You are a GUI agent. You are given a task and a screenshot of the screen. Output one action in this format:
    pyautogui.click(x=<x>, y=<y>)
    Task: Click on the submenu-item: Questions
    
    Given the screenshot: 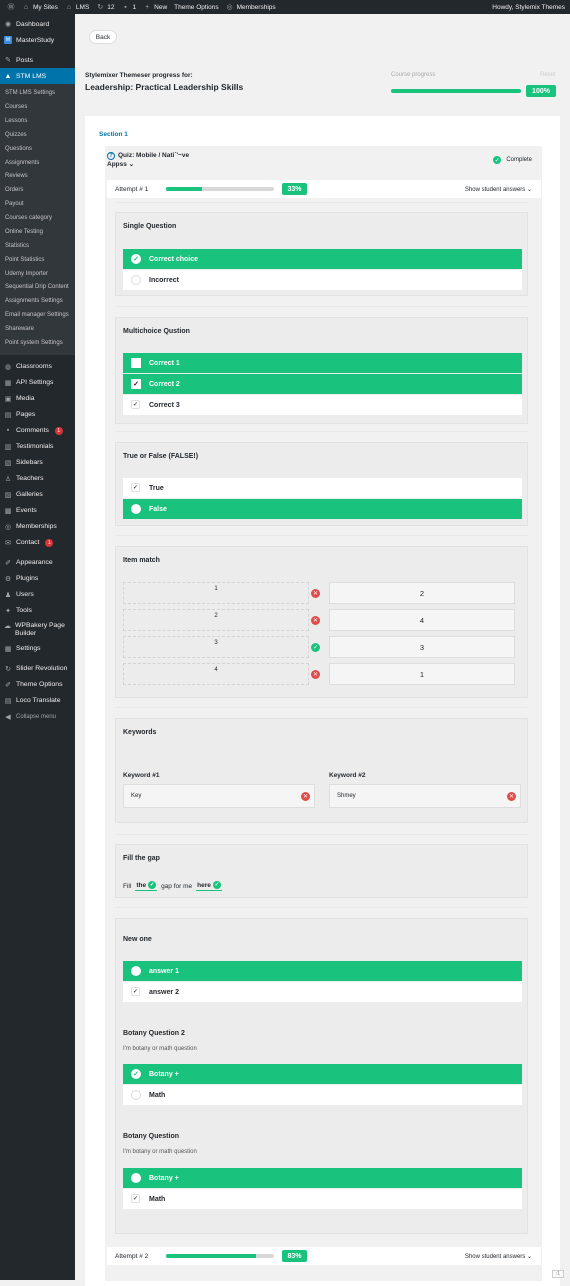 What is the action you would take?
    pyautogui.click(x=37, y=150)
    